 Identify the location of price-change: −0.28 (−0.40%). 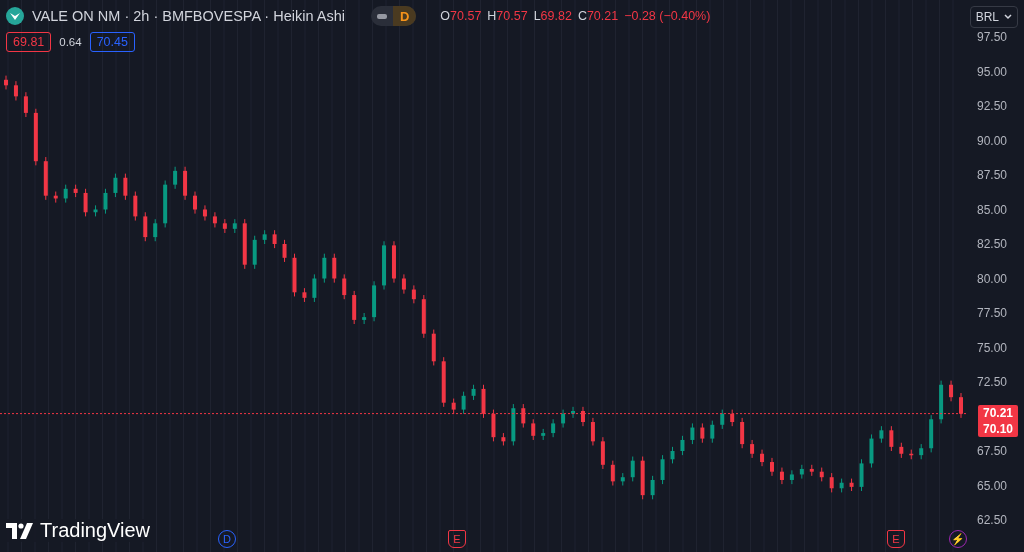
(667, 16).